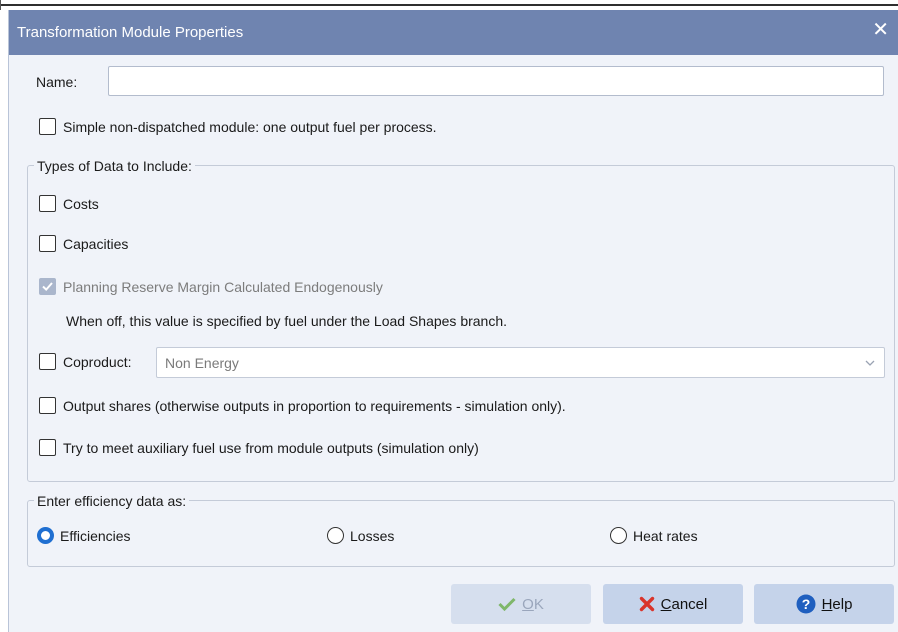  What do you see at coordinates (666, 604) in the screenshot?
I see `cancel-label-underlined: C` at bounding box center [666, 604].